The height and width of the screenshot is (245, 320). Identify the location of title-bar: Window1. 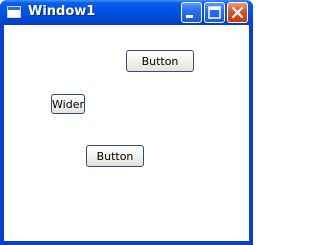
(126, 12).